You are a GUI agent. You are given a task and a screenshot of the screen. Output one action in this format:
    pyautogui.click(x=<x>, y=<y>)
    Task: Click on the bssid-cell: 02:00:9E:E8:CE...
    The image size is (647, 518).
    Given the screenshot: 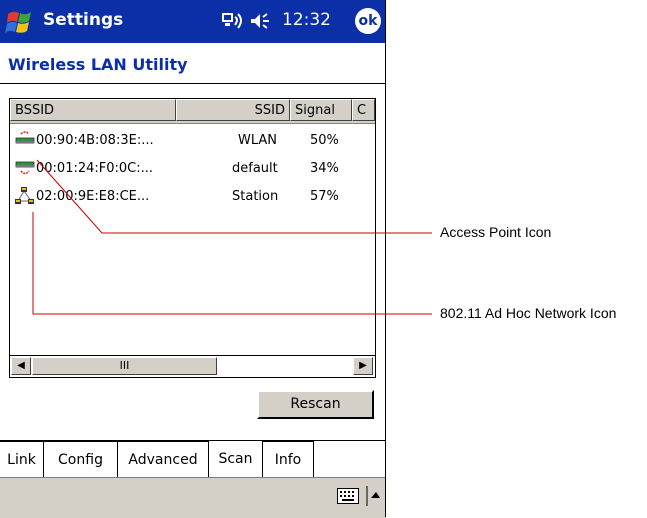 What is the action you would take?
    pyautogui.click(x=93, y=196)
    